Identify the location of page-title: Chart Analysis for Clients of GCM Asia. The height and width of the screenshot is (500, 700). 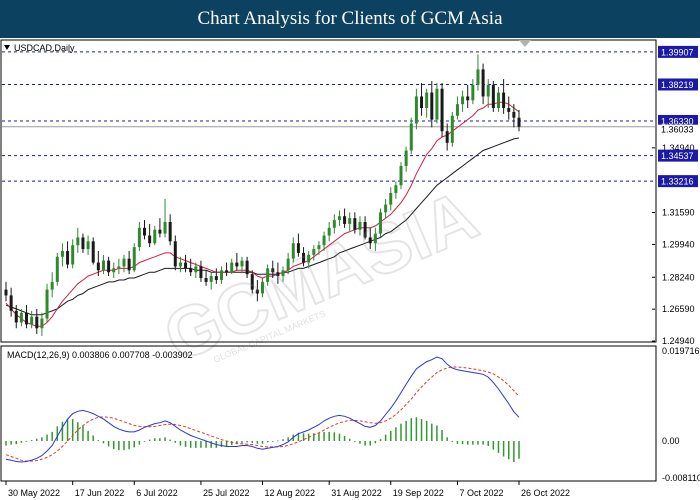
(350, 18).